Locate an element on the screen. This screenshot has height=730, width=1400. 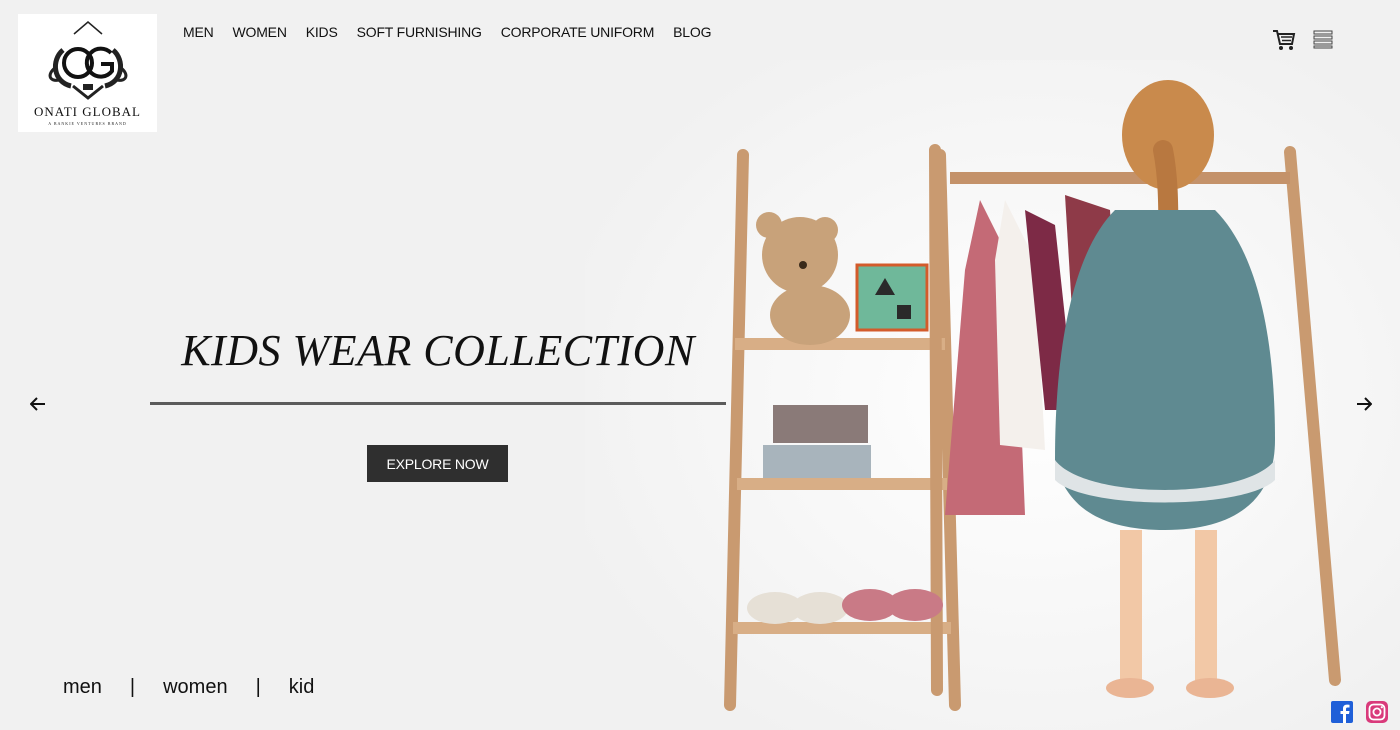
cart-icon is located at coordinates (1284, 42).